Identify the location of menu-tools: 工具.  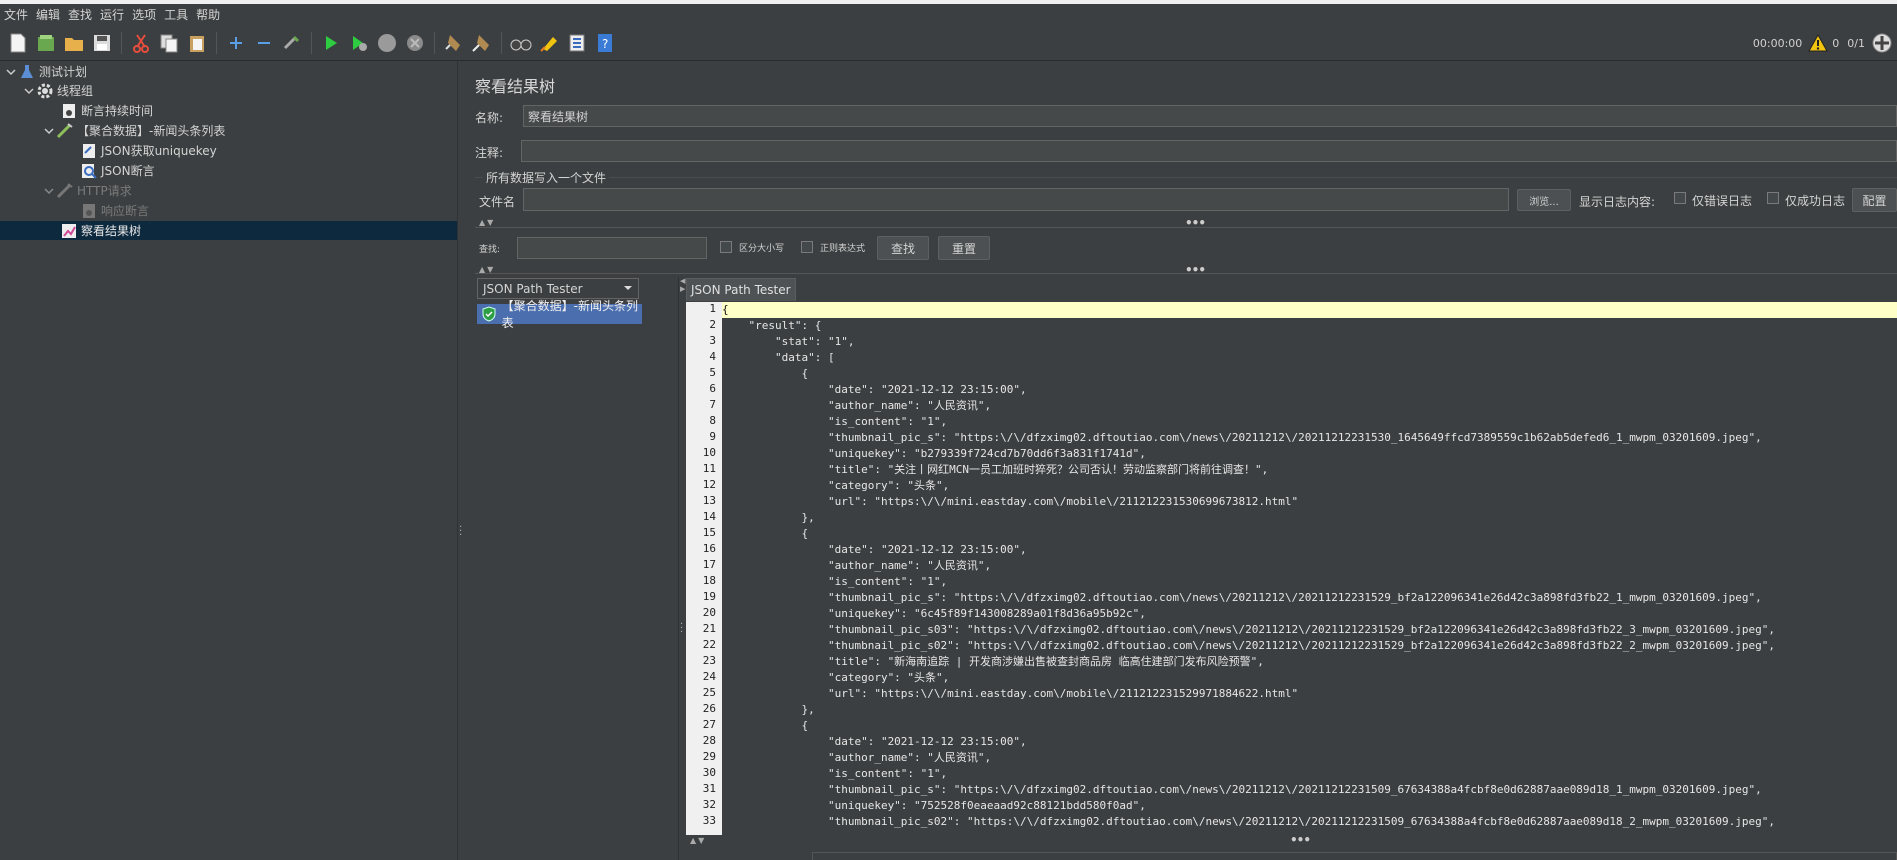
(176, 15).